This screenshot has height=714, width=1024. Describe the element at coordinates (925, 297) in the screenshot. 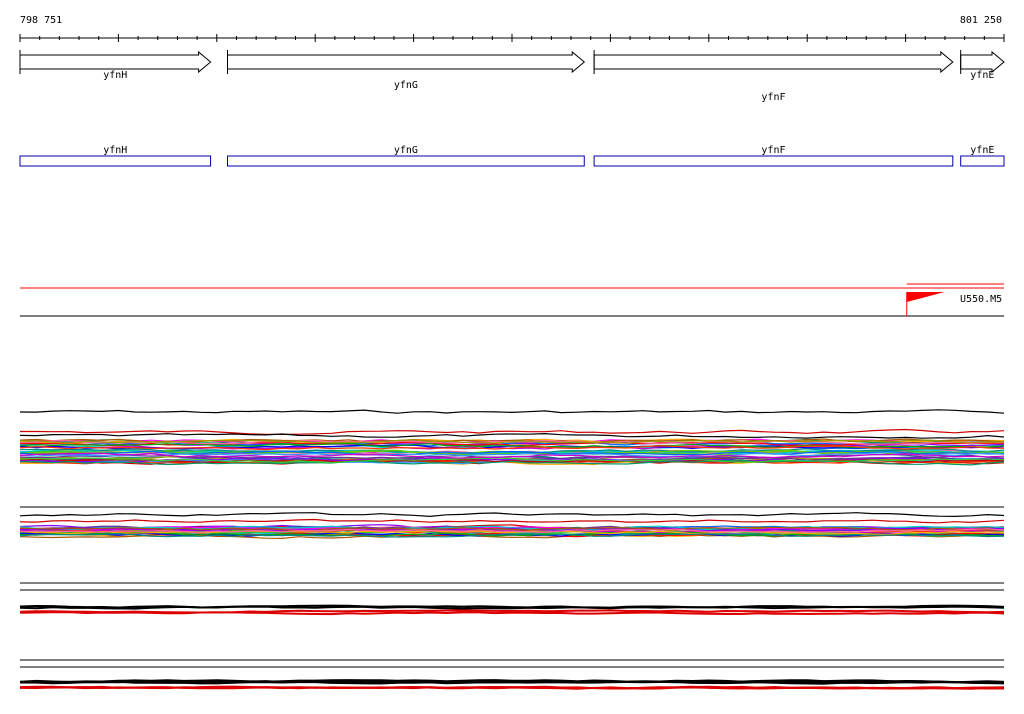

I see `promoter-flag` at that location.